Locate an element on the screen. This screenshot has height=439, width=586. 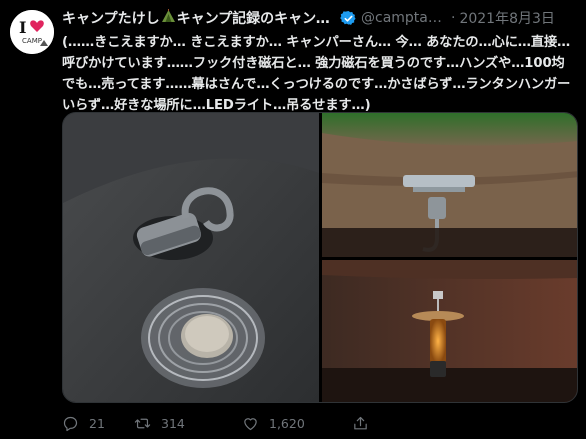
share-icon is located at coordinates (360, 422).